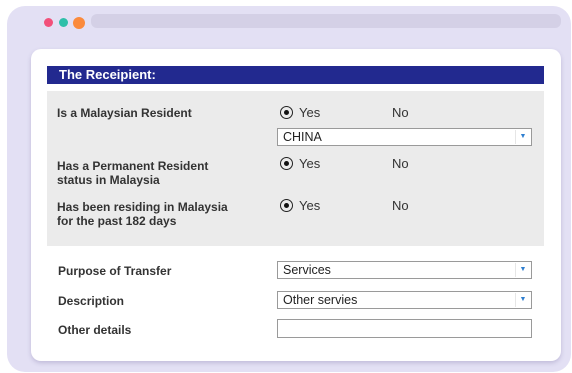 This screenshot has width=572, height=373. What do you see at coordinates (63, 22) in the screenshot?
I see `minimize-window-dot` at bounding box center [63, 22].